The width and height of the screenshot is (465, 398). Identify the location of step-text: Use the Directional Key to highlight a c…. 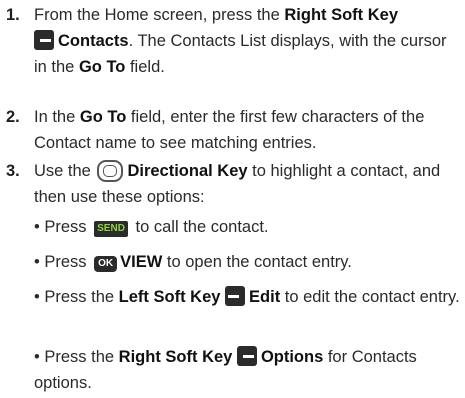
(247, 184).